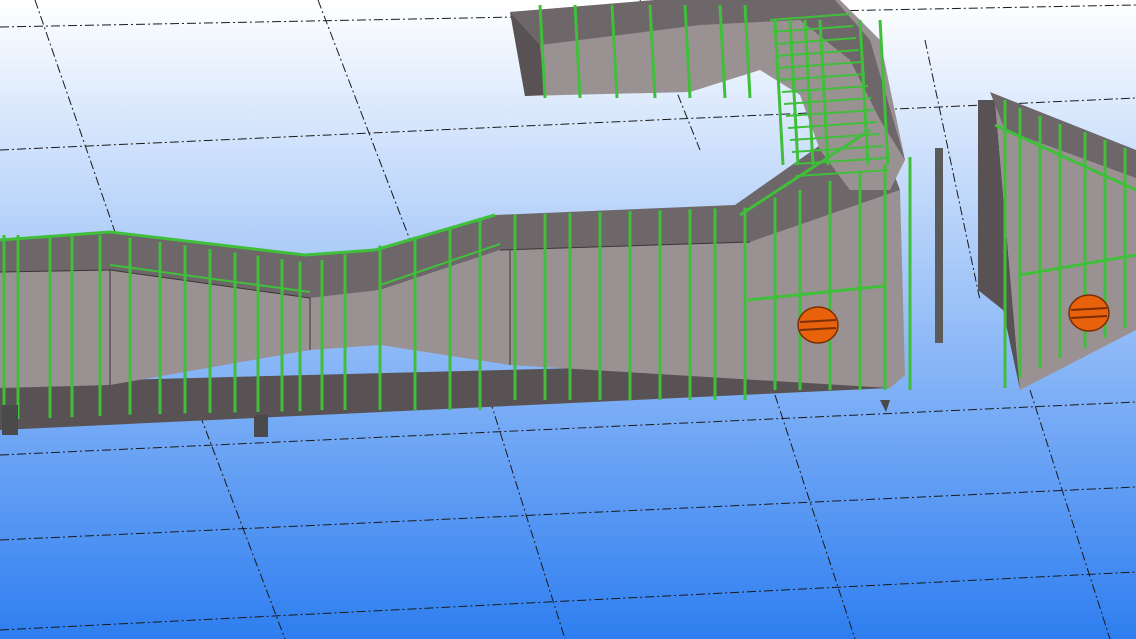 The height and width of the screenshot is (639, 1136). I want to click on fire-damper-right, so click(1089, 313).